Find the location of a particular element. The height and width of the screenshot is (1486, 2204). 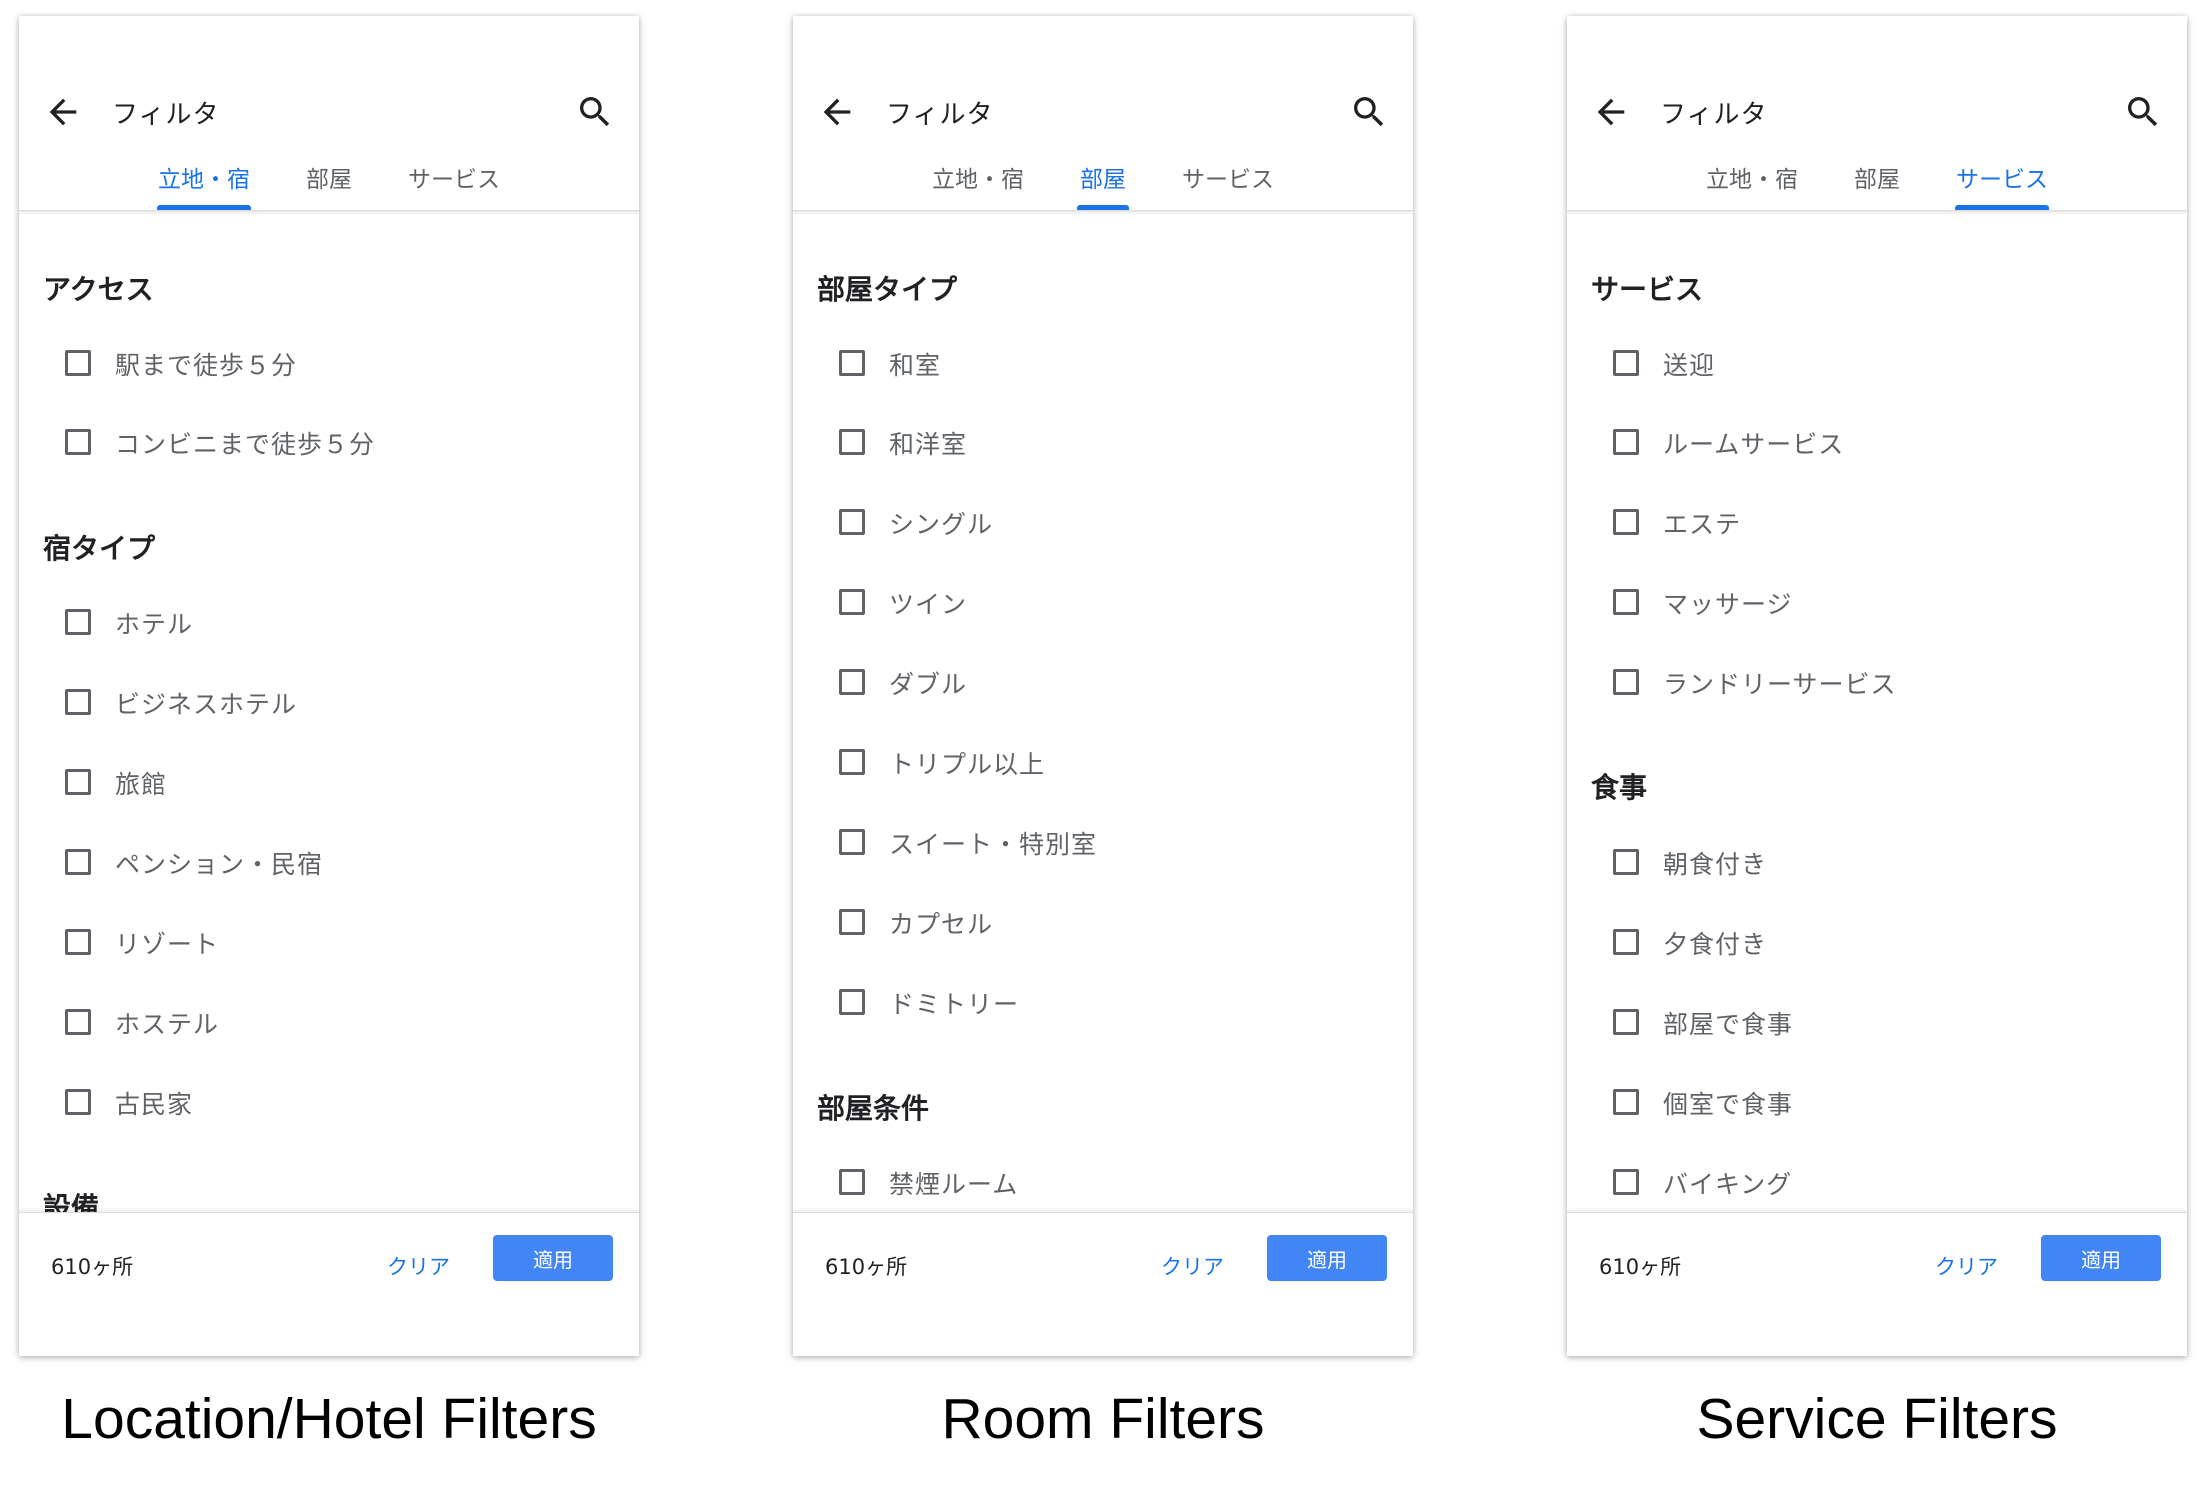

section-title-room-conditions: 部屋条件 is located at coordinates (873, 1108).